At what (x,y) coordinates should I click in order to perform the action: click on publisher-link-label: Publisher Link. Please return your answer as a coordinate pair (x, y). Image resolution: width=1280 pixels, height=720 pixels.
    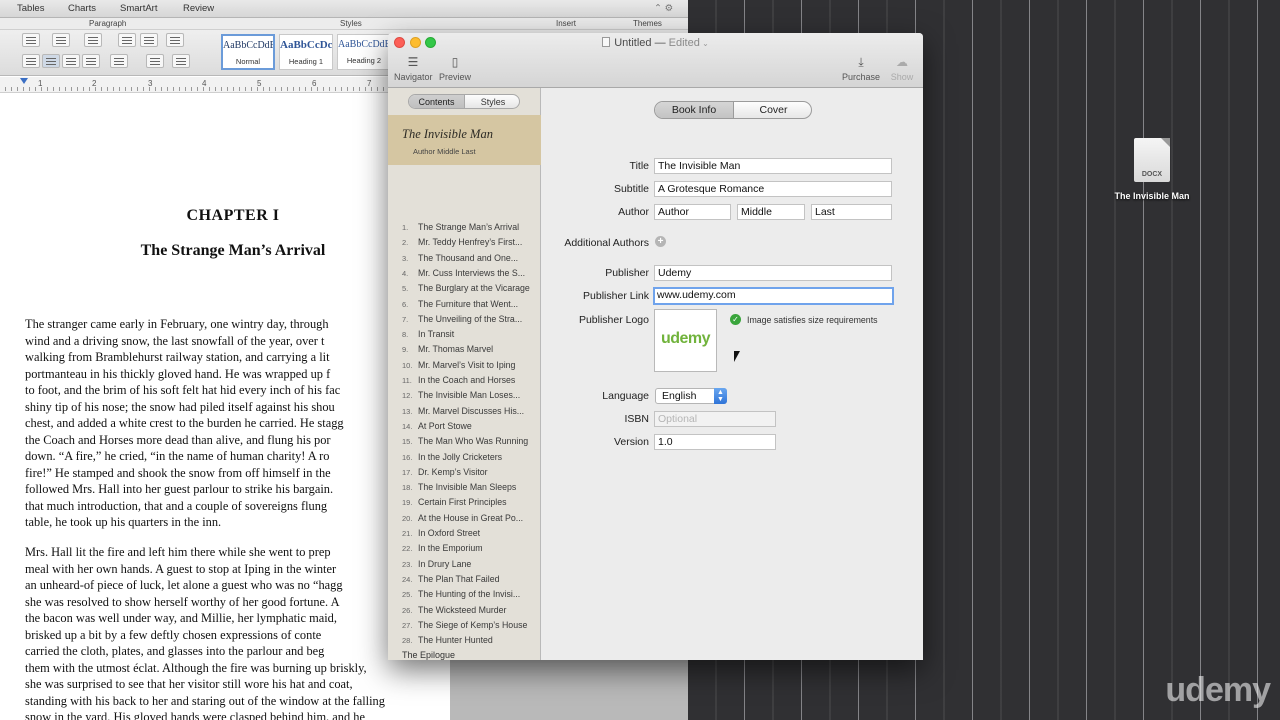
    Looking at the image, I should click on (616, 296).